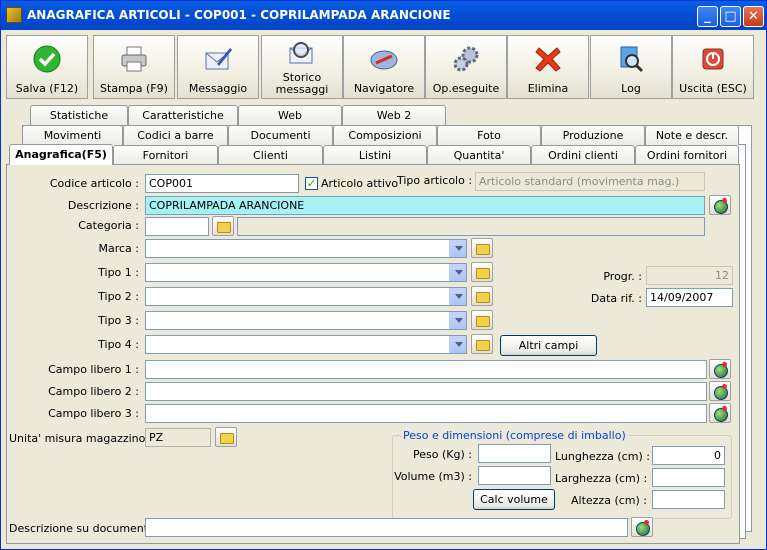 The image size is (767, 550). Describe the element at coordinates (707, 16) in the screenshot. I see `minimize-button: _` at that location.